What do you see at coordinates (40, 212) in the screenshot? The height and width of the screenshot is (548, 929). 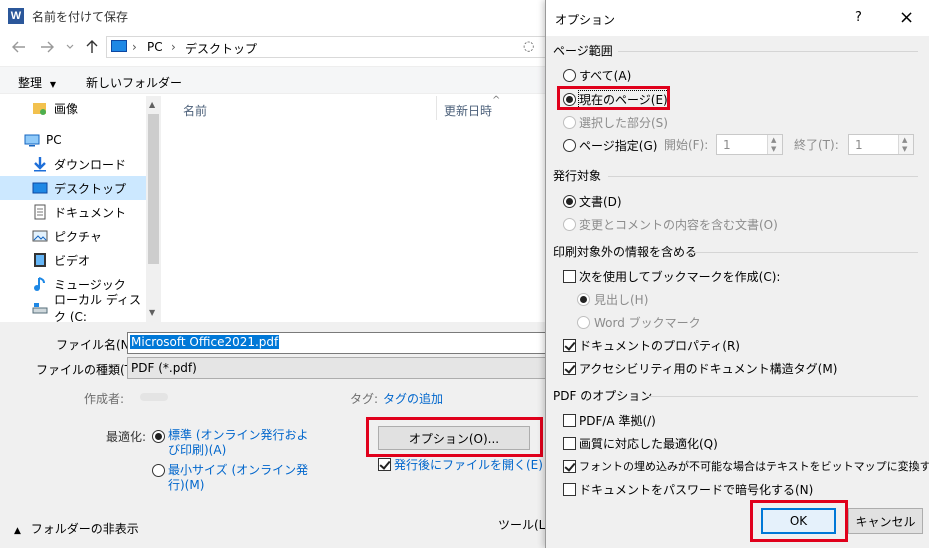 I see `document-icon` at bounding box center [40, 212].